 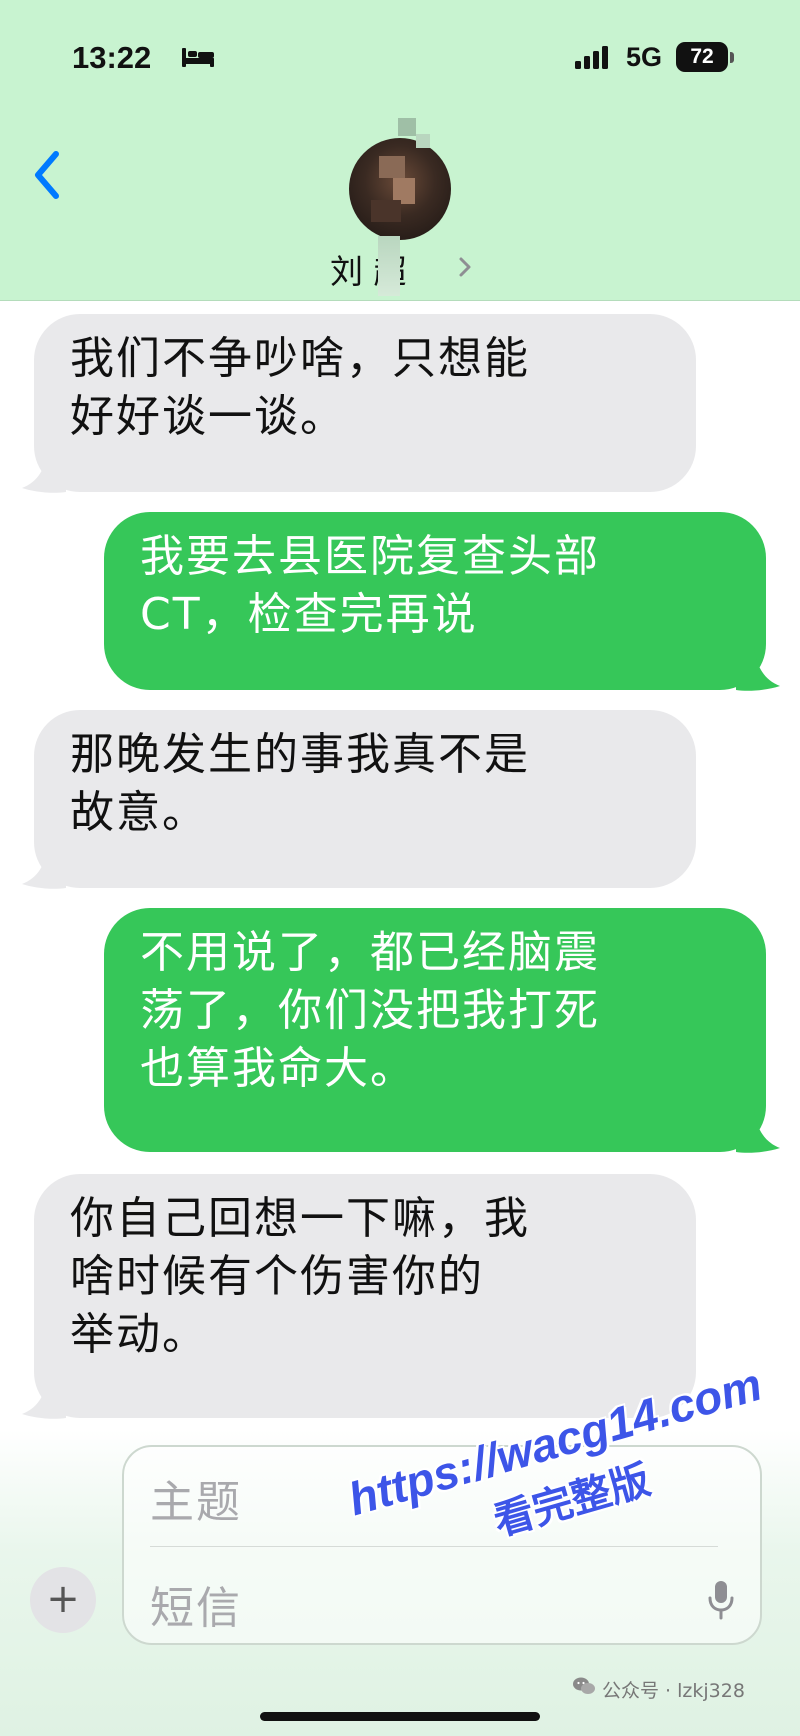 I want to click on chevron-right-icon, so click(x=465, y=267).